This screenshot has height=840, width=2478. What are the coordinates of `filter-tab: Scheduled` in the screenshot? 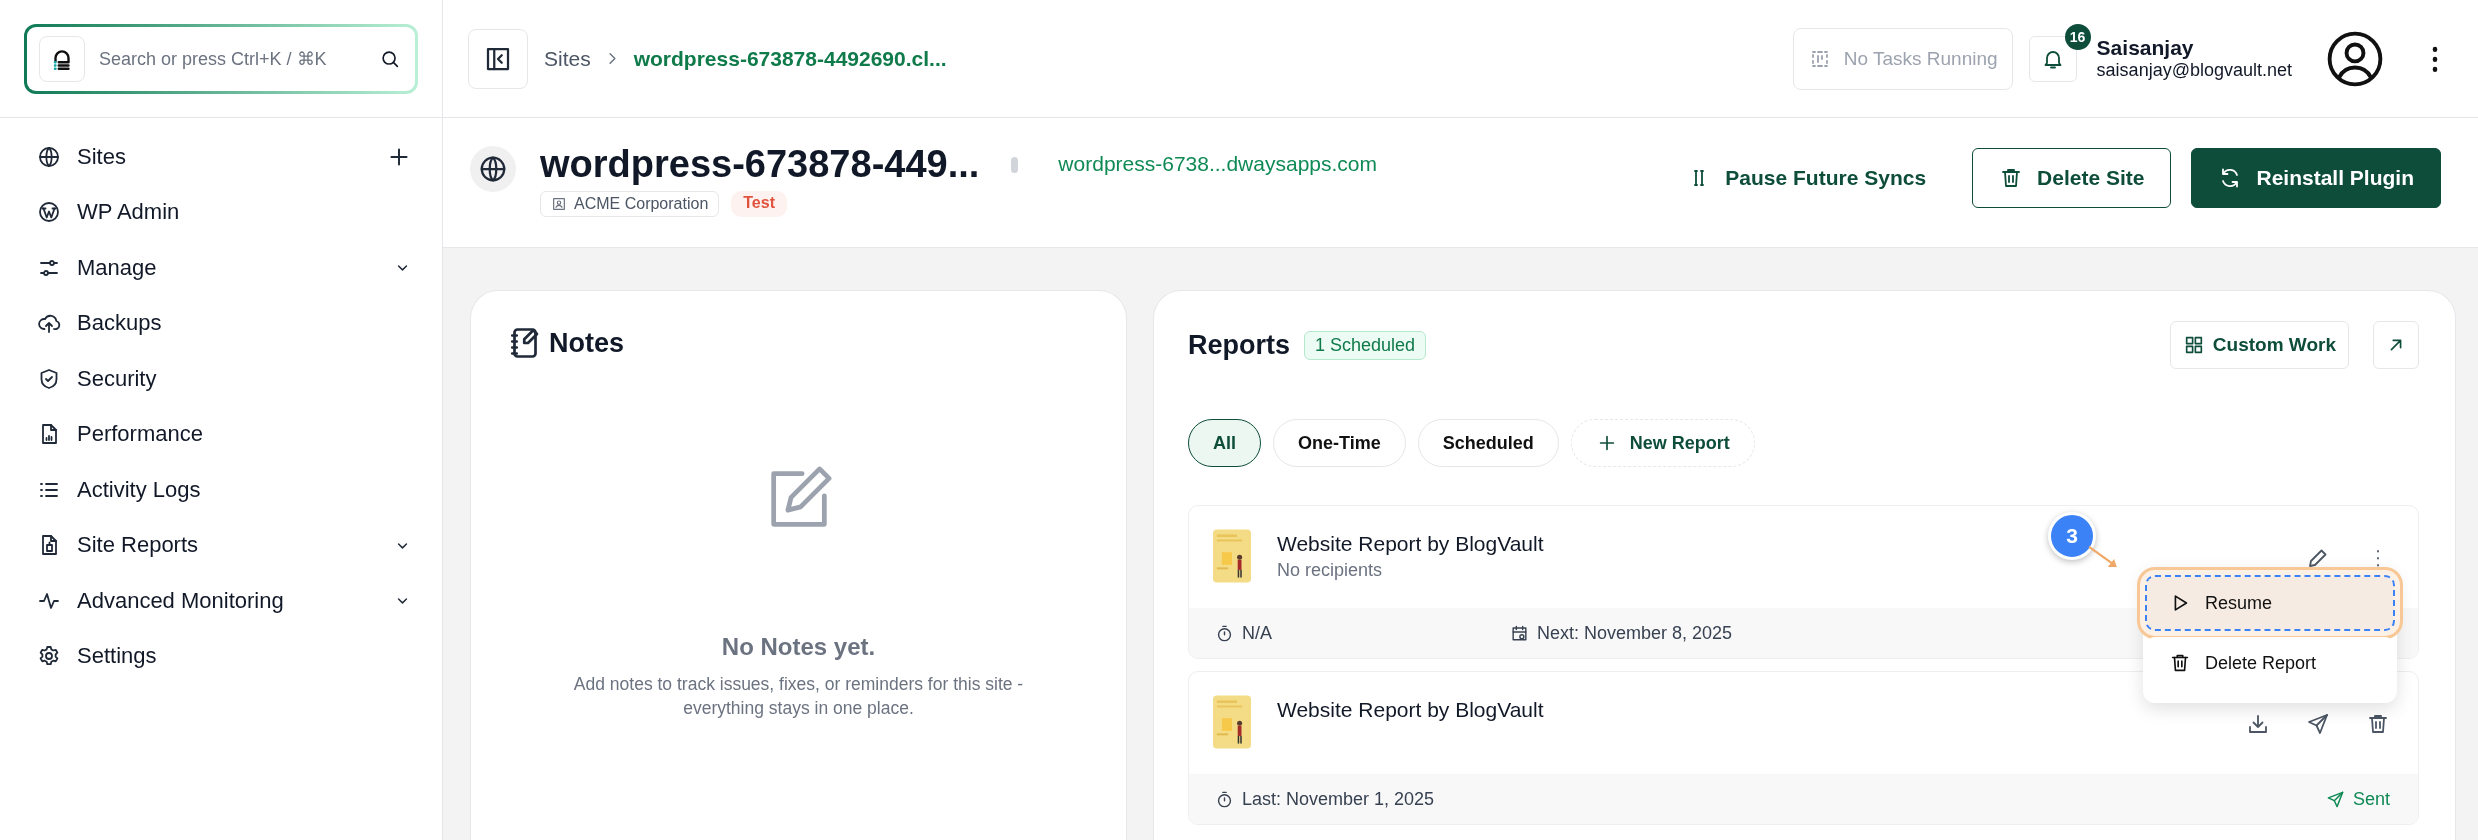 It's located at (1488, 443).